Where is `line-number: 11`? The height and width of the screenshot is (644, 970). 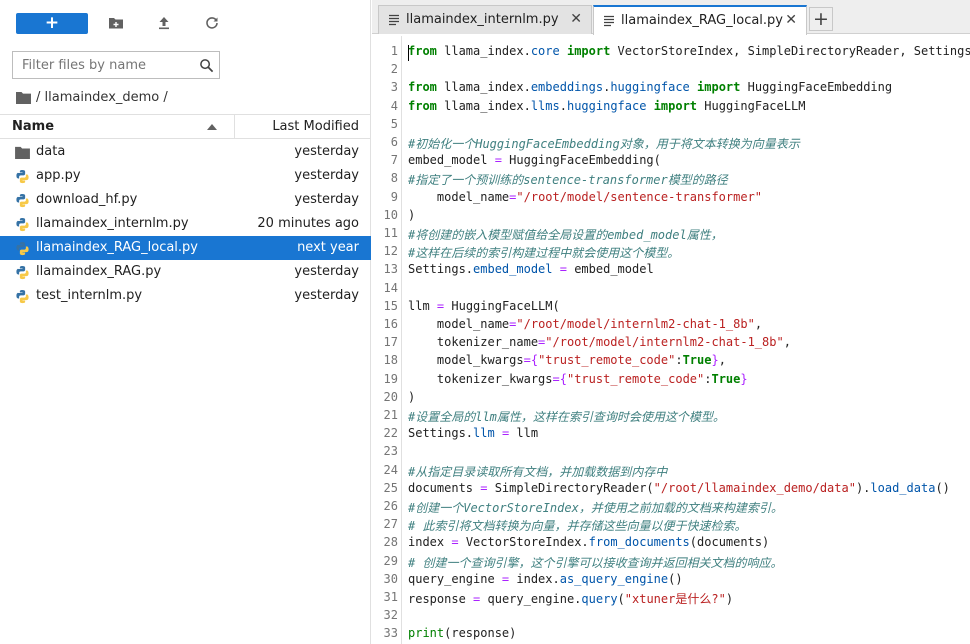
line-number: 11 is located at coordinates (390, 233).